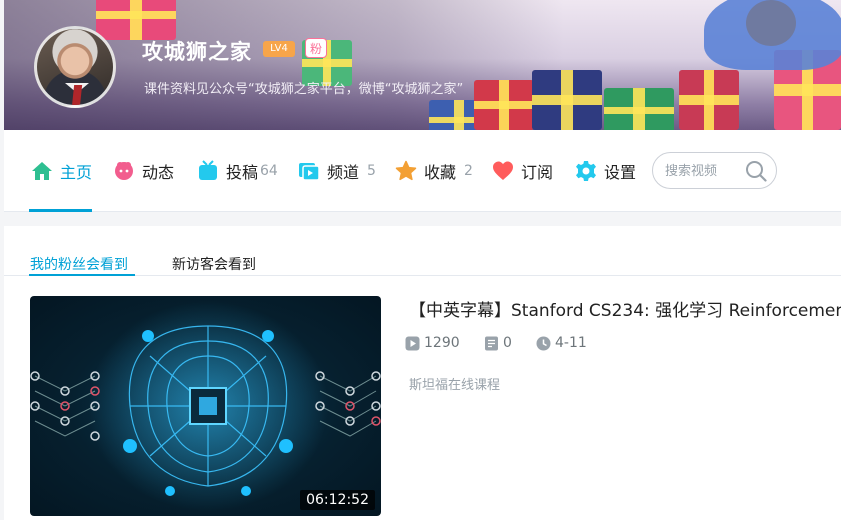 The height and width of the screenshot is (520, 841). Describe the element at coordinates (279, 49) in the screenshot. I see `level-badge: LV4` at that location.